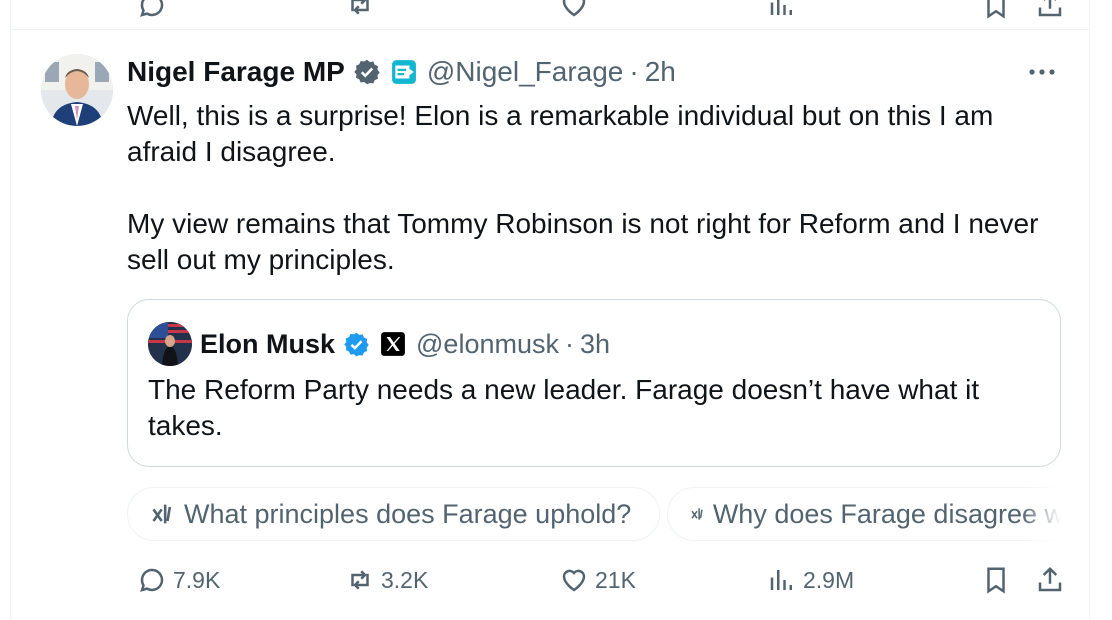  I want to click on chip-fade, so click(1041, 515).